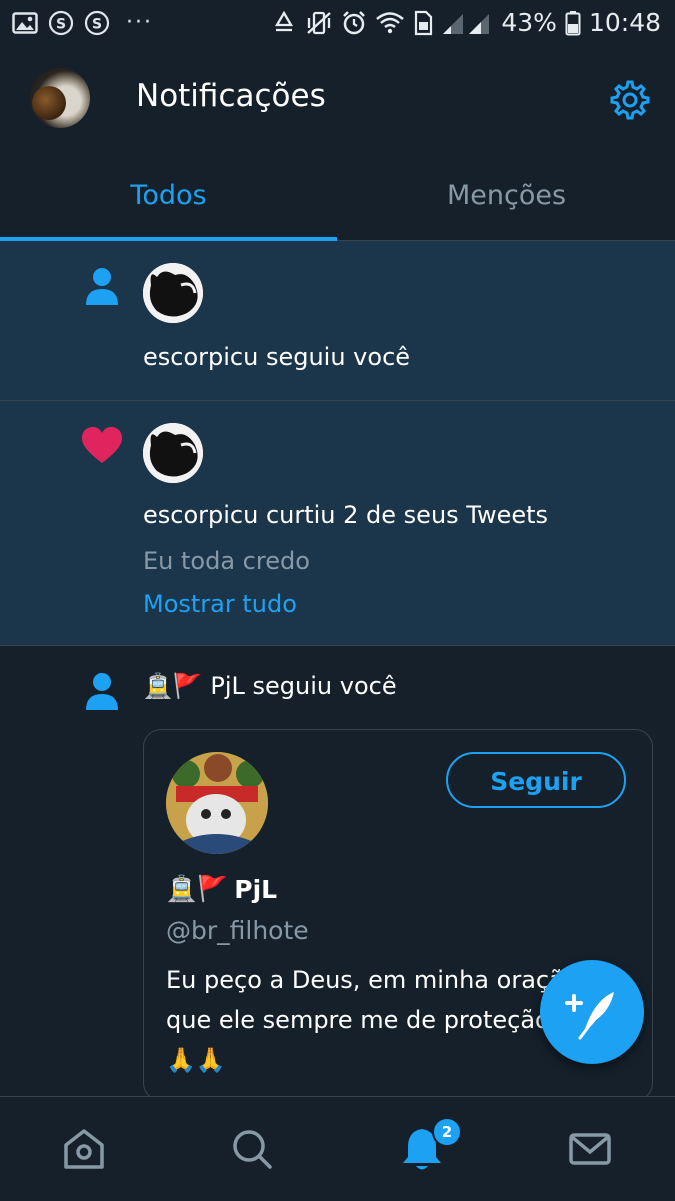 This screenshot has width=675, height=1201. I want to click on vibrate-icon, so click(319, 23).